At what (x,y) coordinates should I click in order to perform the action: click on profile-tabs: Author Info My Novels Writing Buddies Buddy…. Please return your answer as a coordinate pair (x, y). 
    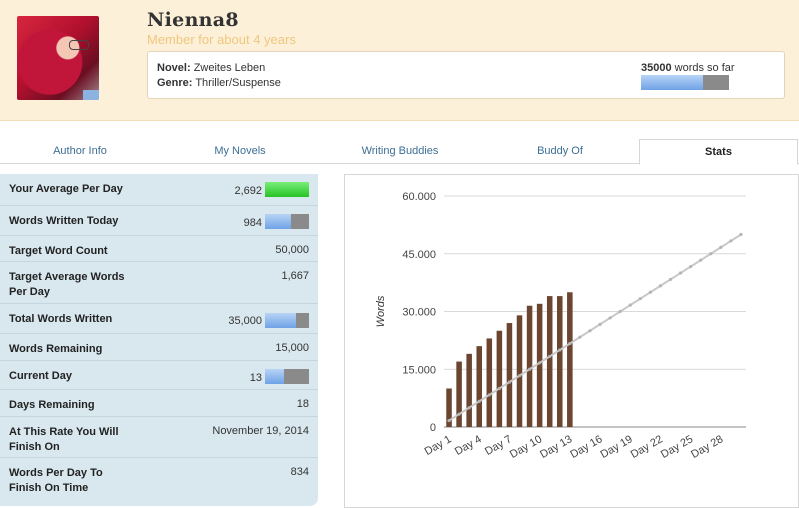
    Looking at the image, I should click on (399, 152).